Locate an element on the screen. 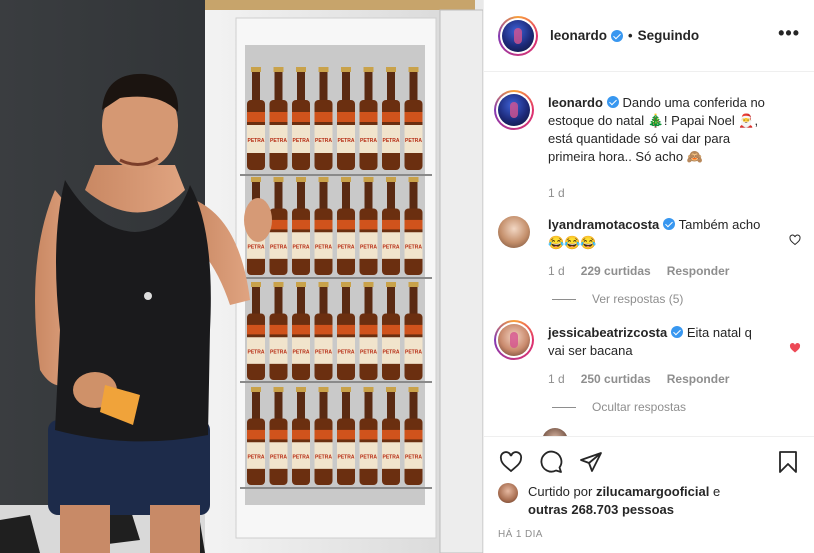  save-button is located at coordinates (788, 462).